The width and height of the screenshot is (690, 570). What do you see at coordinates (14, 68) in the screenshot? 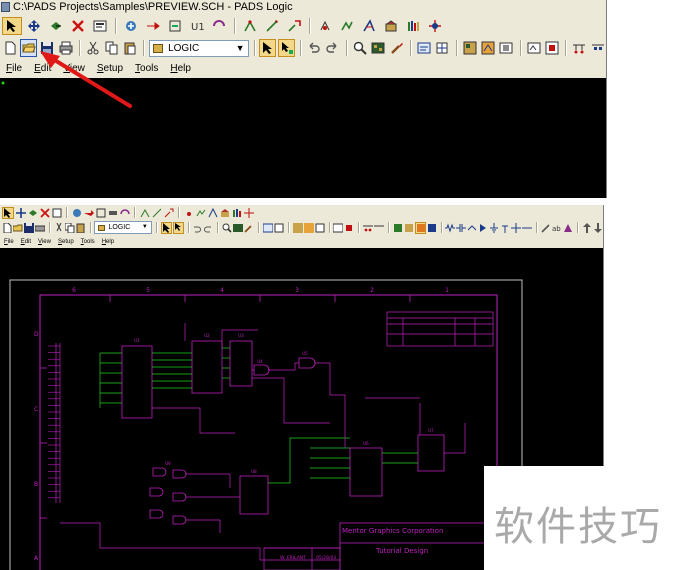
I see `menu-file: File` at bounding box center [14, 68].